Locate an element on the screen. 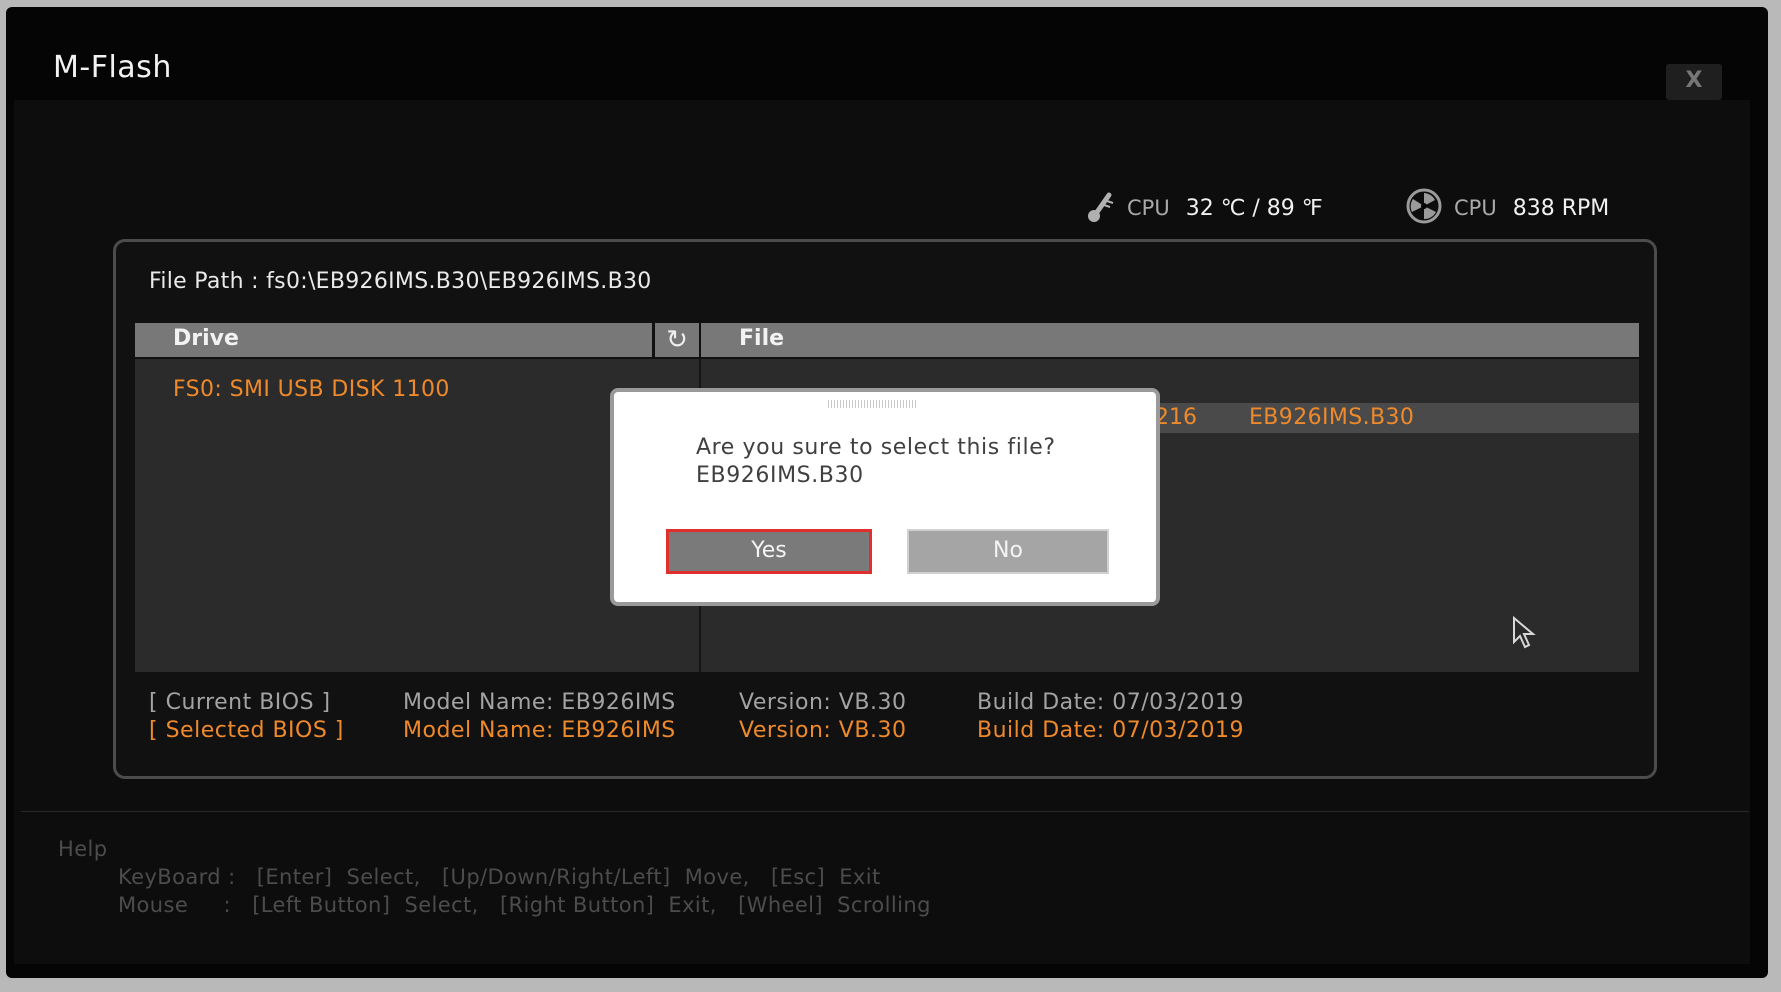 The image size is (1781, 992). thermometer-icon is located at coordinates (1102, 208).